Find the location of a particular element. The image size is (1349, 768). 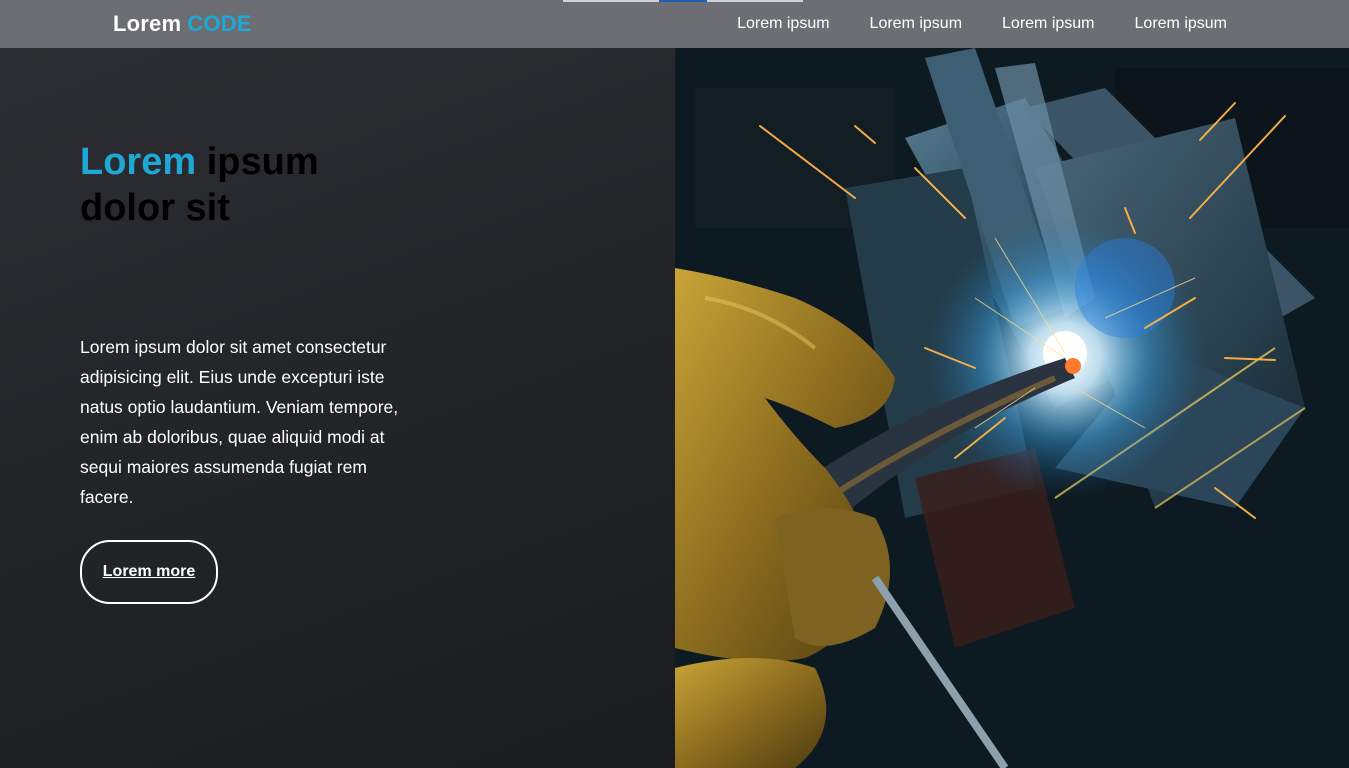

headline-line-2: dolor sit is located at coordinates (155, 208).